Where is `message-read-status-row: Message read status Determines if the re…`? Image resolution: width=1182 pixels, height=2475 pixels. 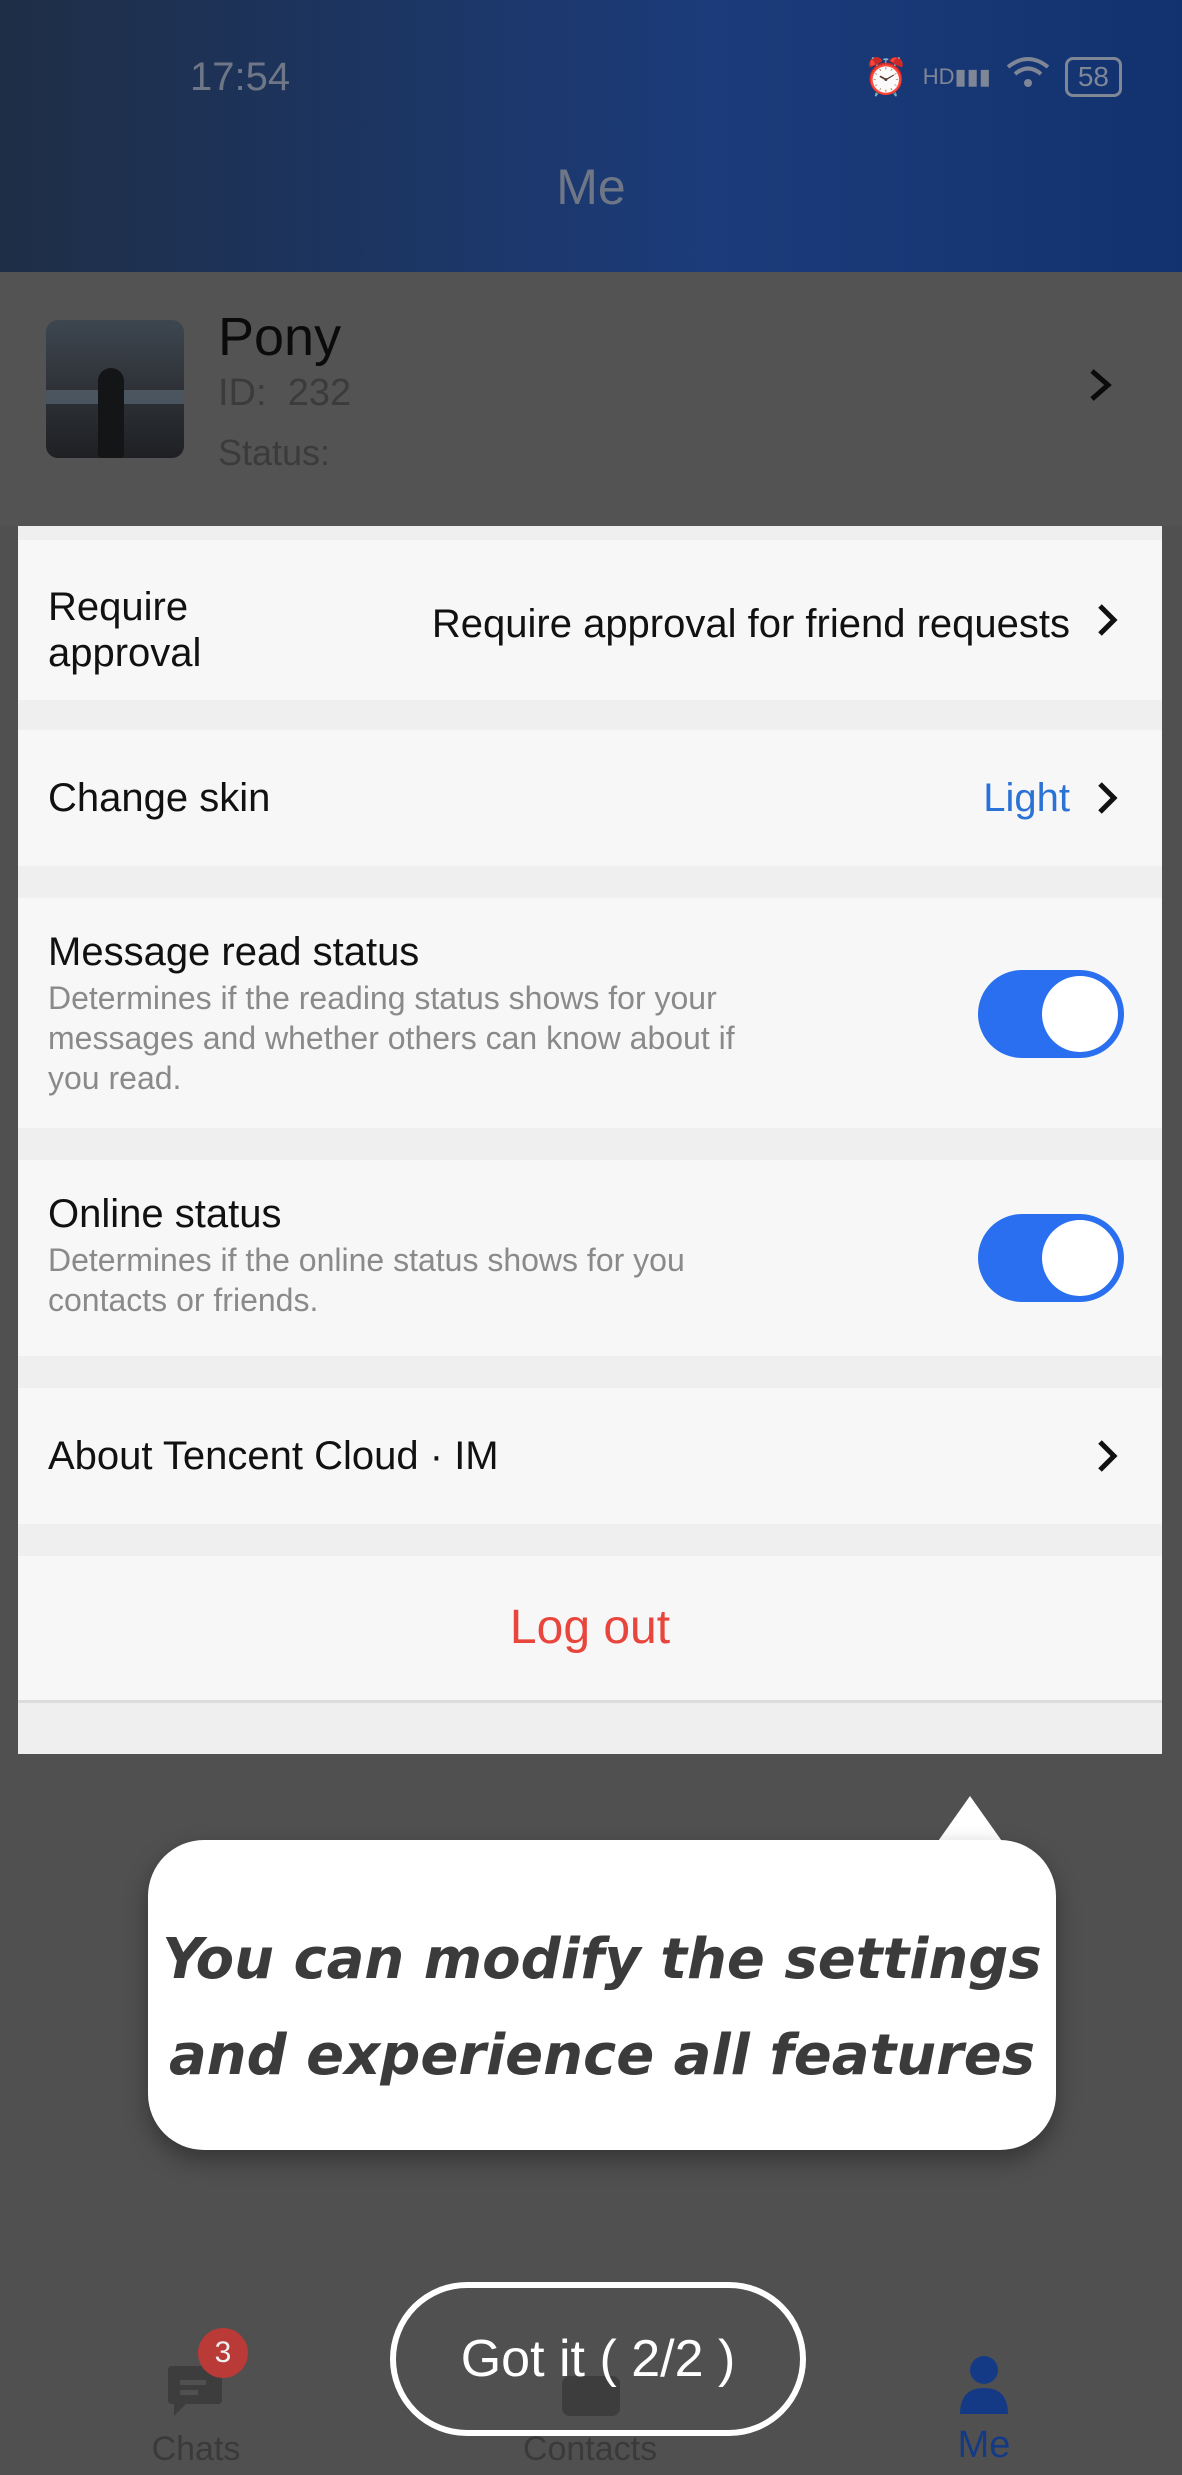
message-read-status-row: Message read status Determines if the re… is located at coordinates (590, 1013).